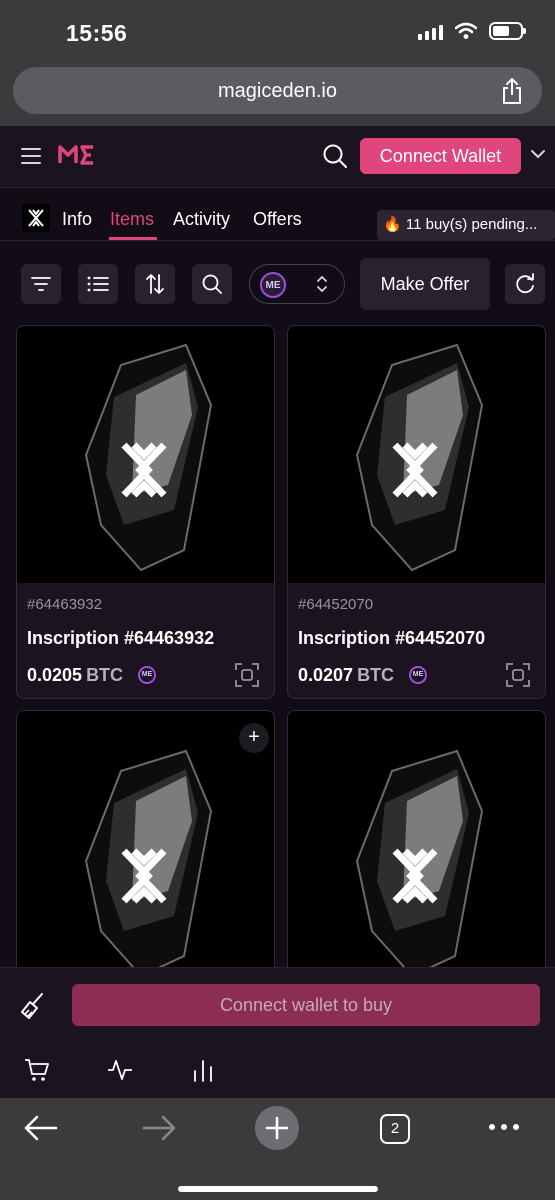 Image resolution: width=555 pixels, height=1200 pixels. What do you see at coordinates (277, 219) in the screenshot?
I see `tab-offers: Offers` at bounding box center [277, 219].